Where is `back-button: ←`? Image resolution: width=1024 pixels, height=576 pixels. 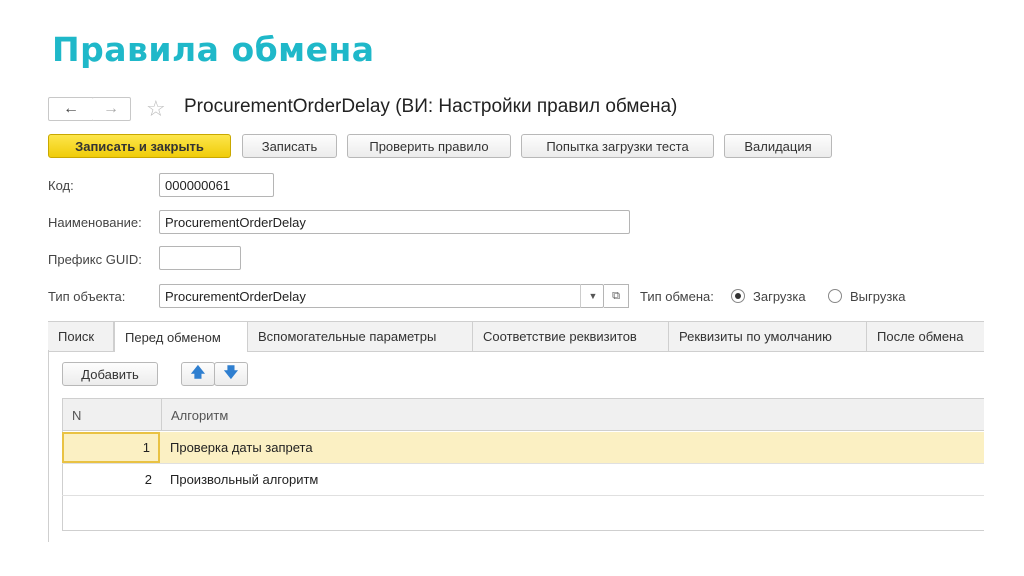
back-button: ← is located at coordinates (71, 109).